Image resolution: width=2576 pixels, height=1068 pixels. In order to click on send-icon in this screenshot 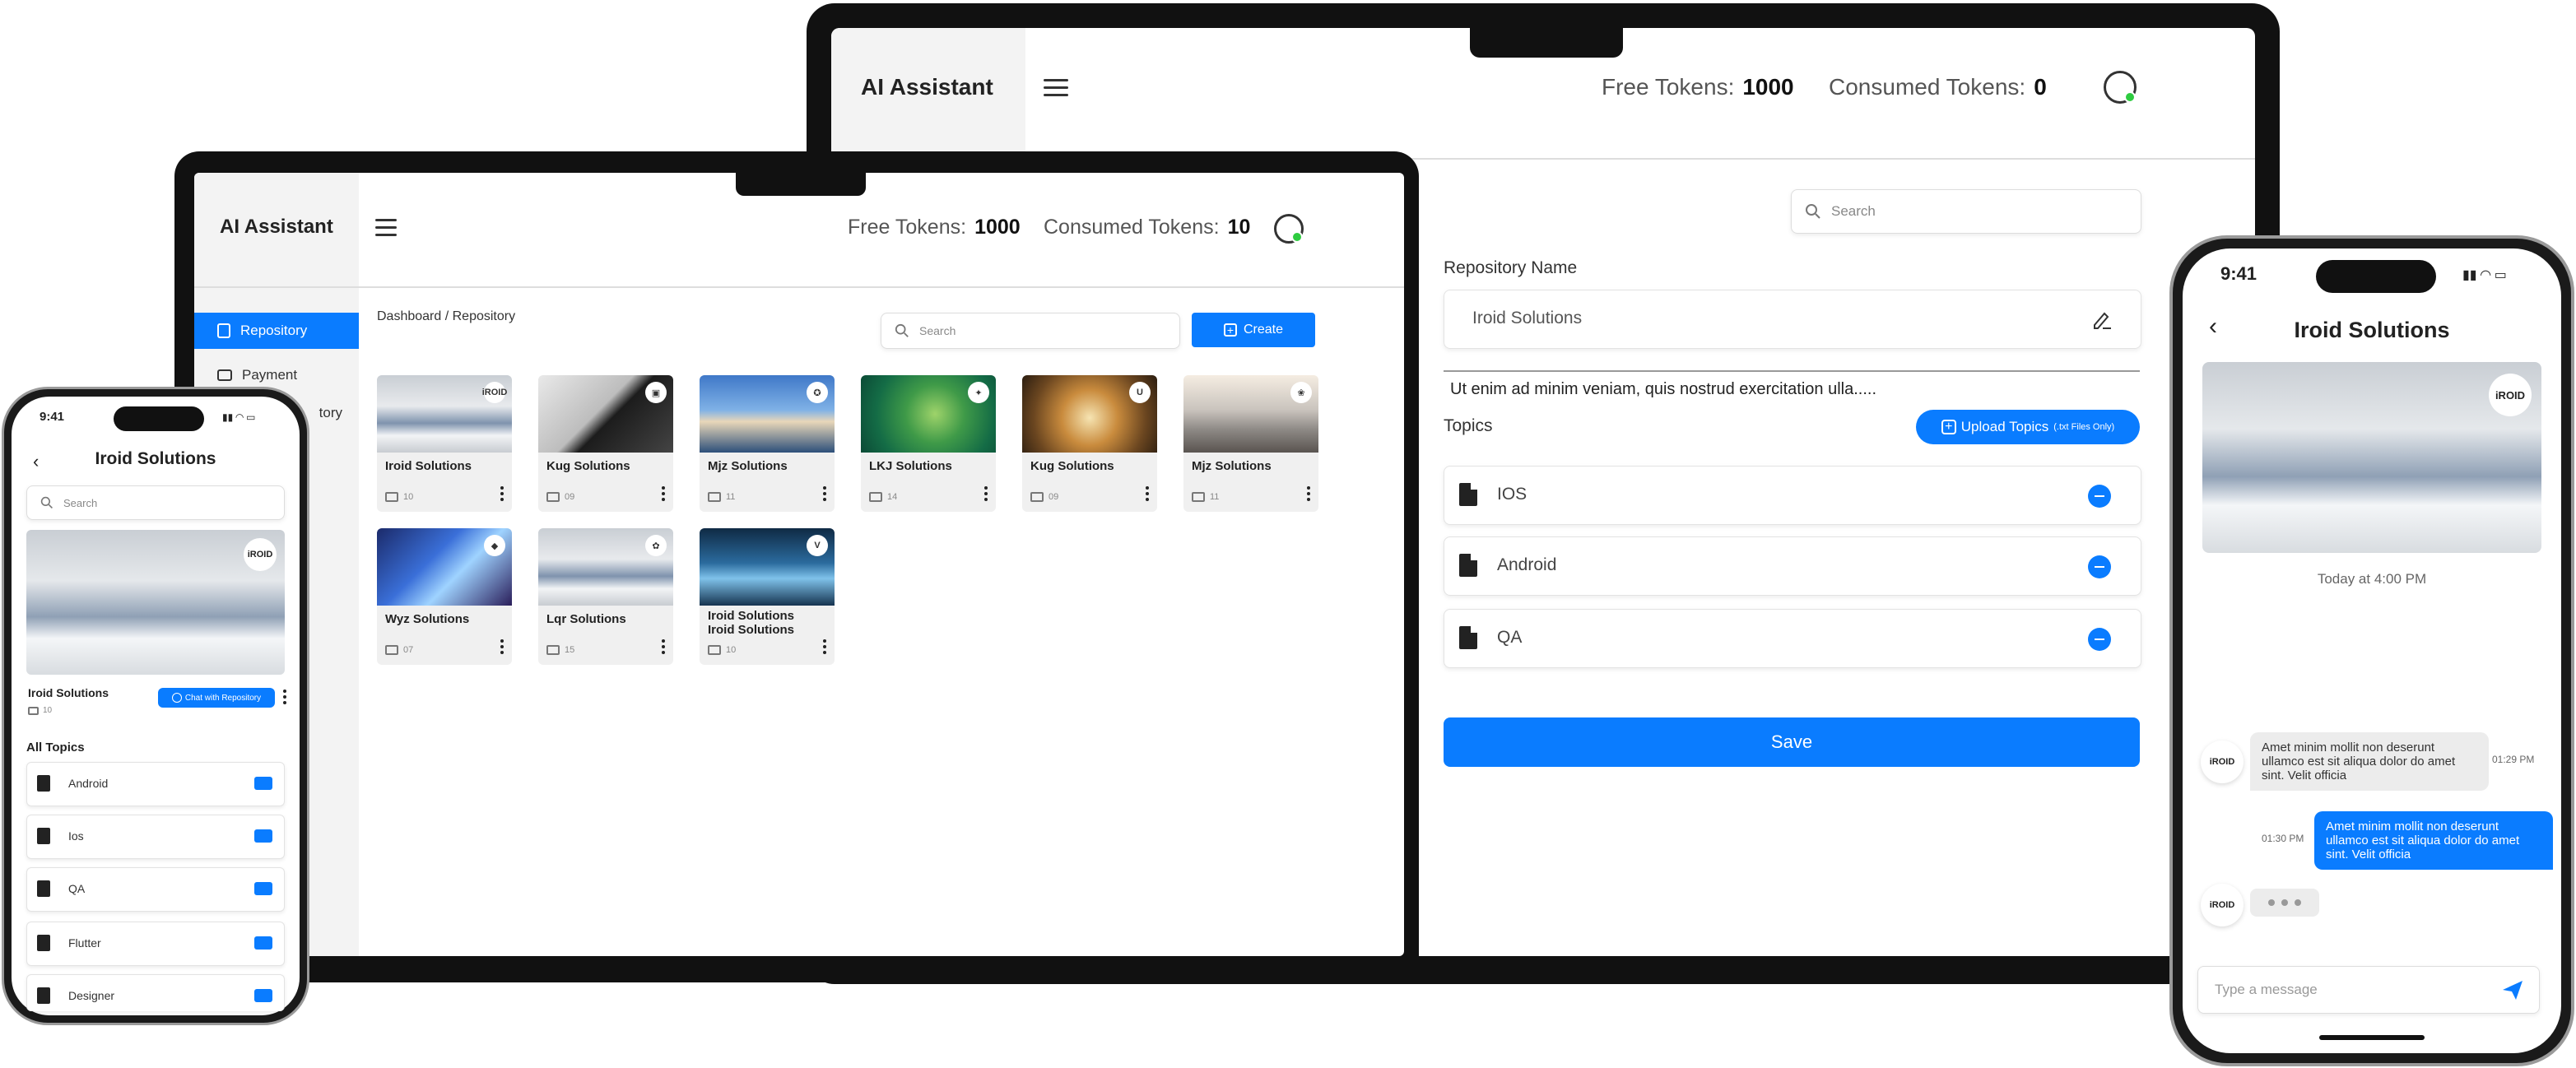, I will do `click(2512, 989)`.